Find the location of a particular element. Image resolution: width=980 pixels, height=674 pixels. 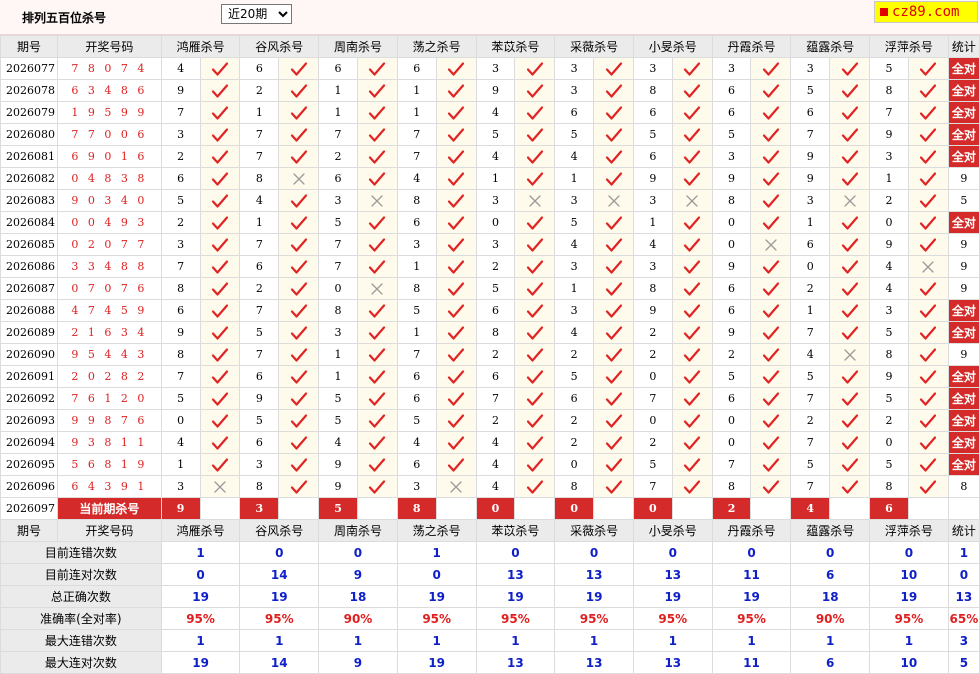

issue-number: 2026087 is located at coordinates (29, 288).